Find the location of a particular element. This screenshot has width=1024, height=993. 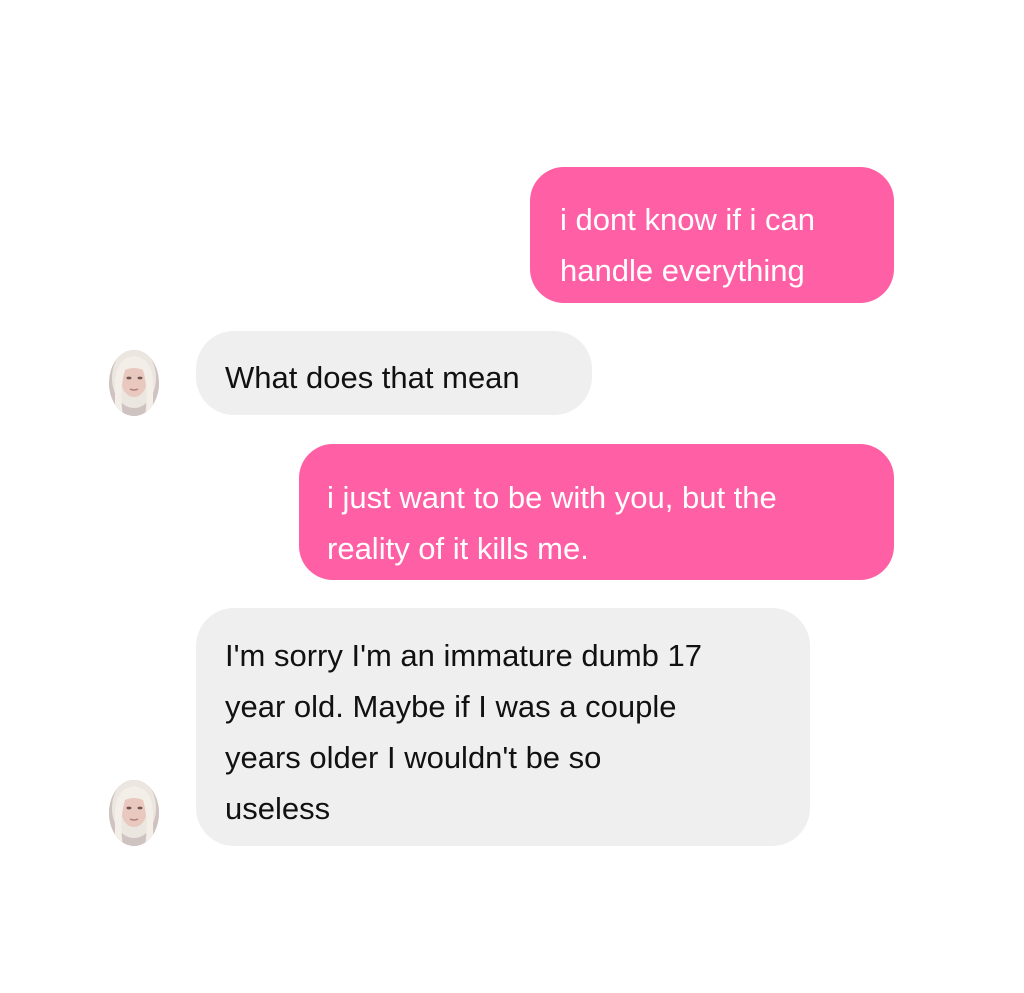

outgoing-message-bubble: i dont know if i can handle everything is located at coordinates (712, 235).